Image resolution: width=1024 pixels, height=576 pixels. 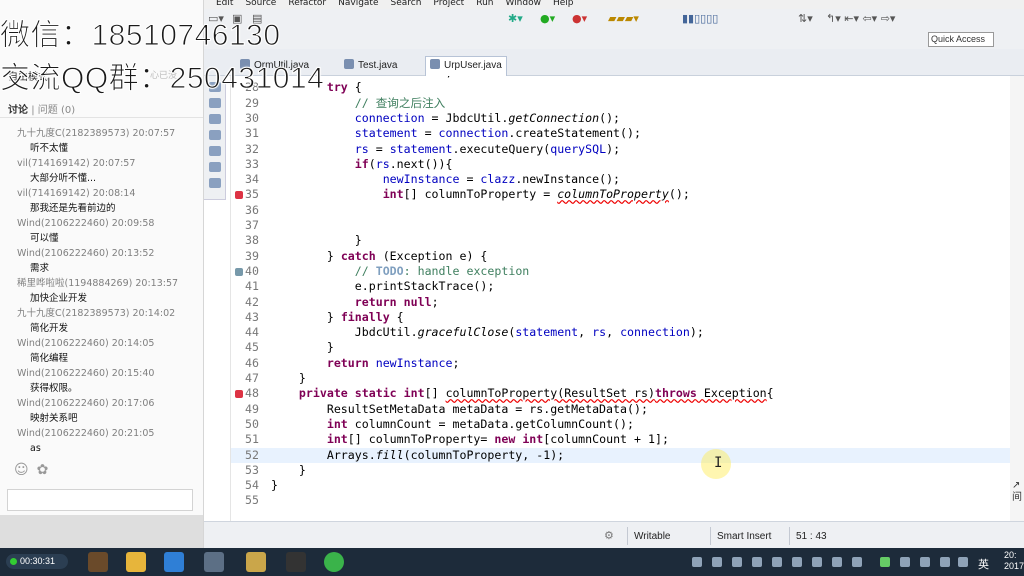 What do you see at coordinates (370, 66) in the screenshot?
I see `tab-test: Test.java` at bounding box center [370, 66].